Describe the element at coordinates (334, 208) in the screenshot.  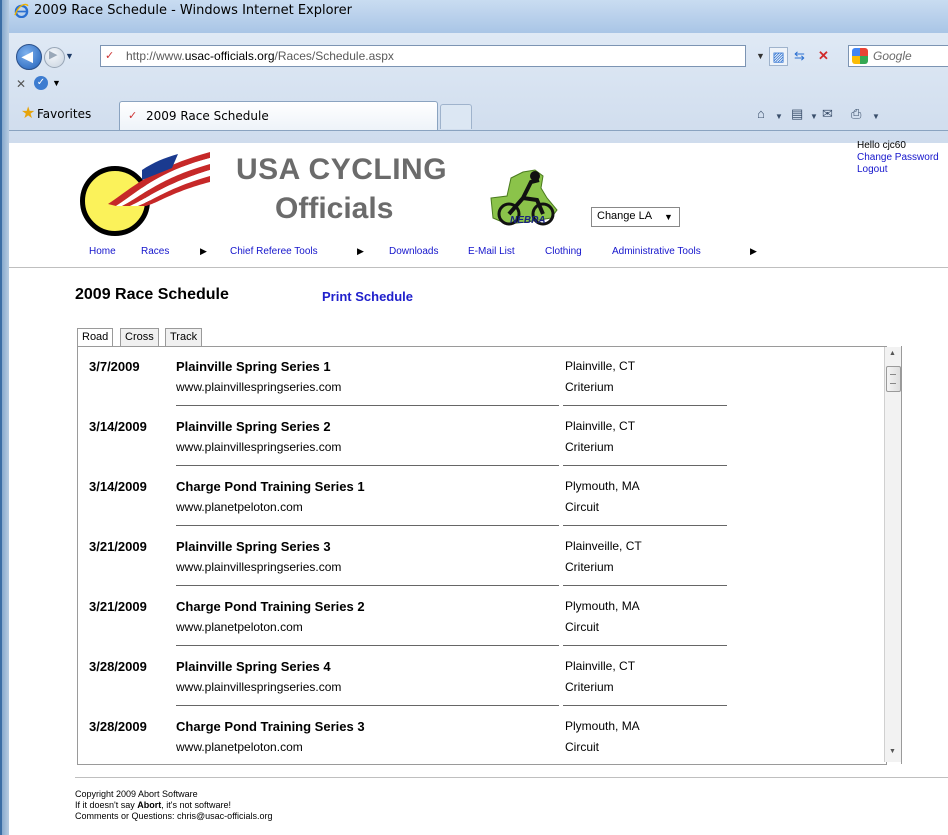
I see `site-title-line2: Officials` at that location.